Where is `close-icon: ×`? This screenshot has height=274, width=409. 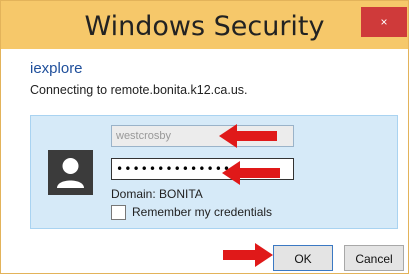 close-icon: × is located at coordinates (384, 22).